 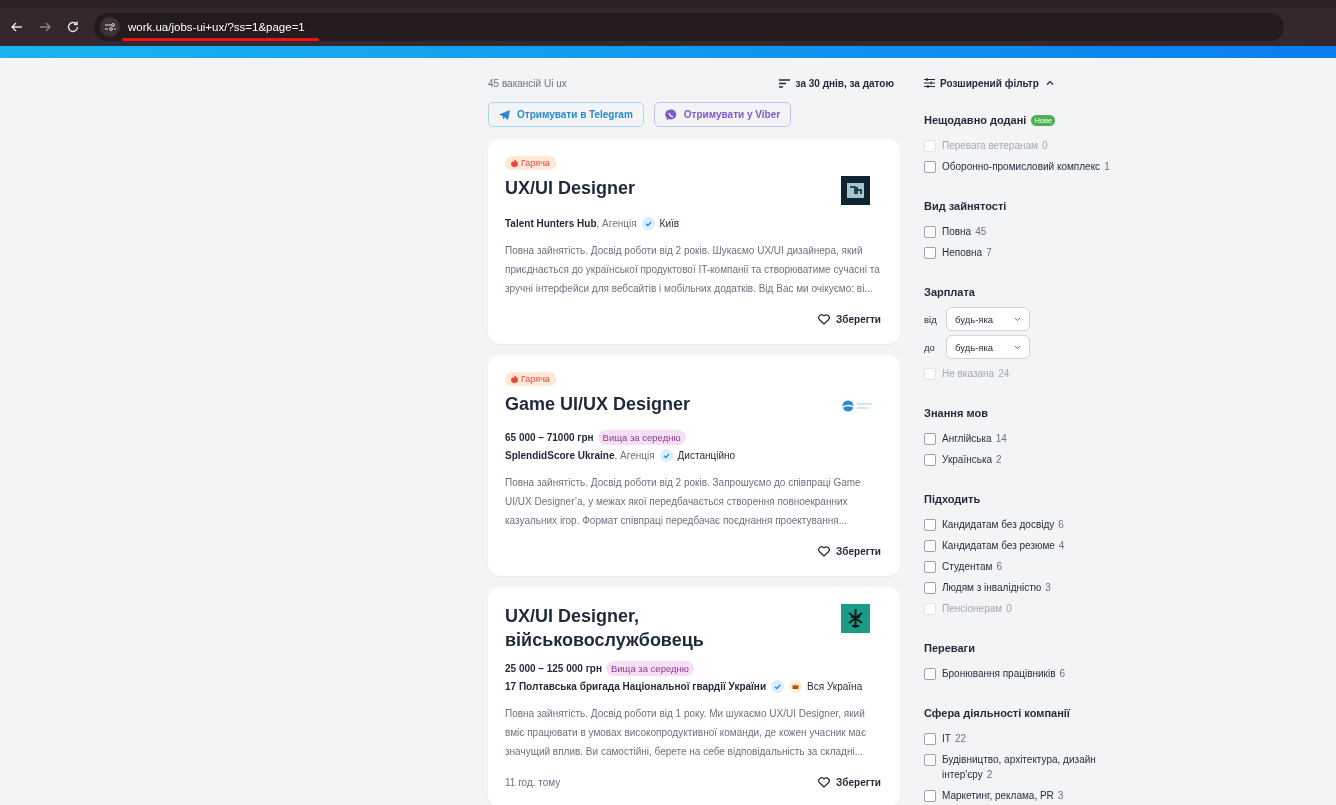 What do you see at coordinates (504, 114) in the screenshot?
I see `paper-plane-icon` at bounding box center [504, 114].